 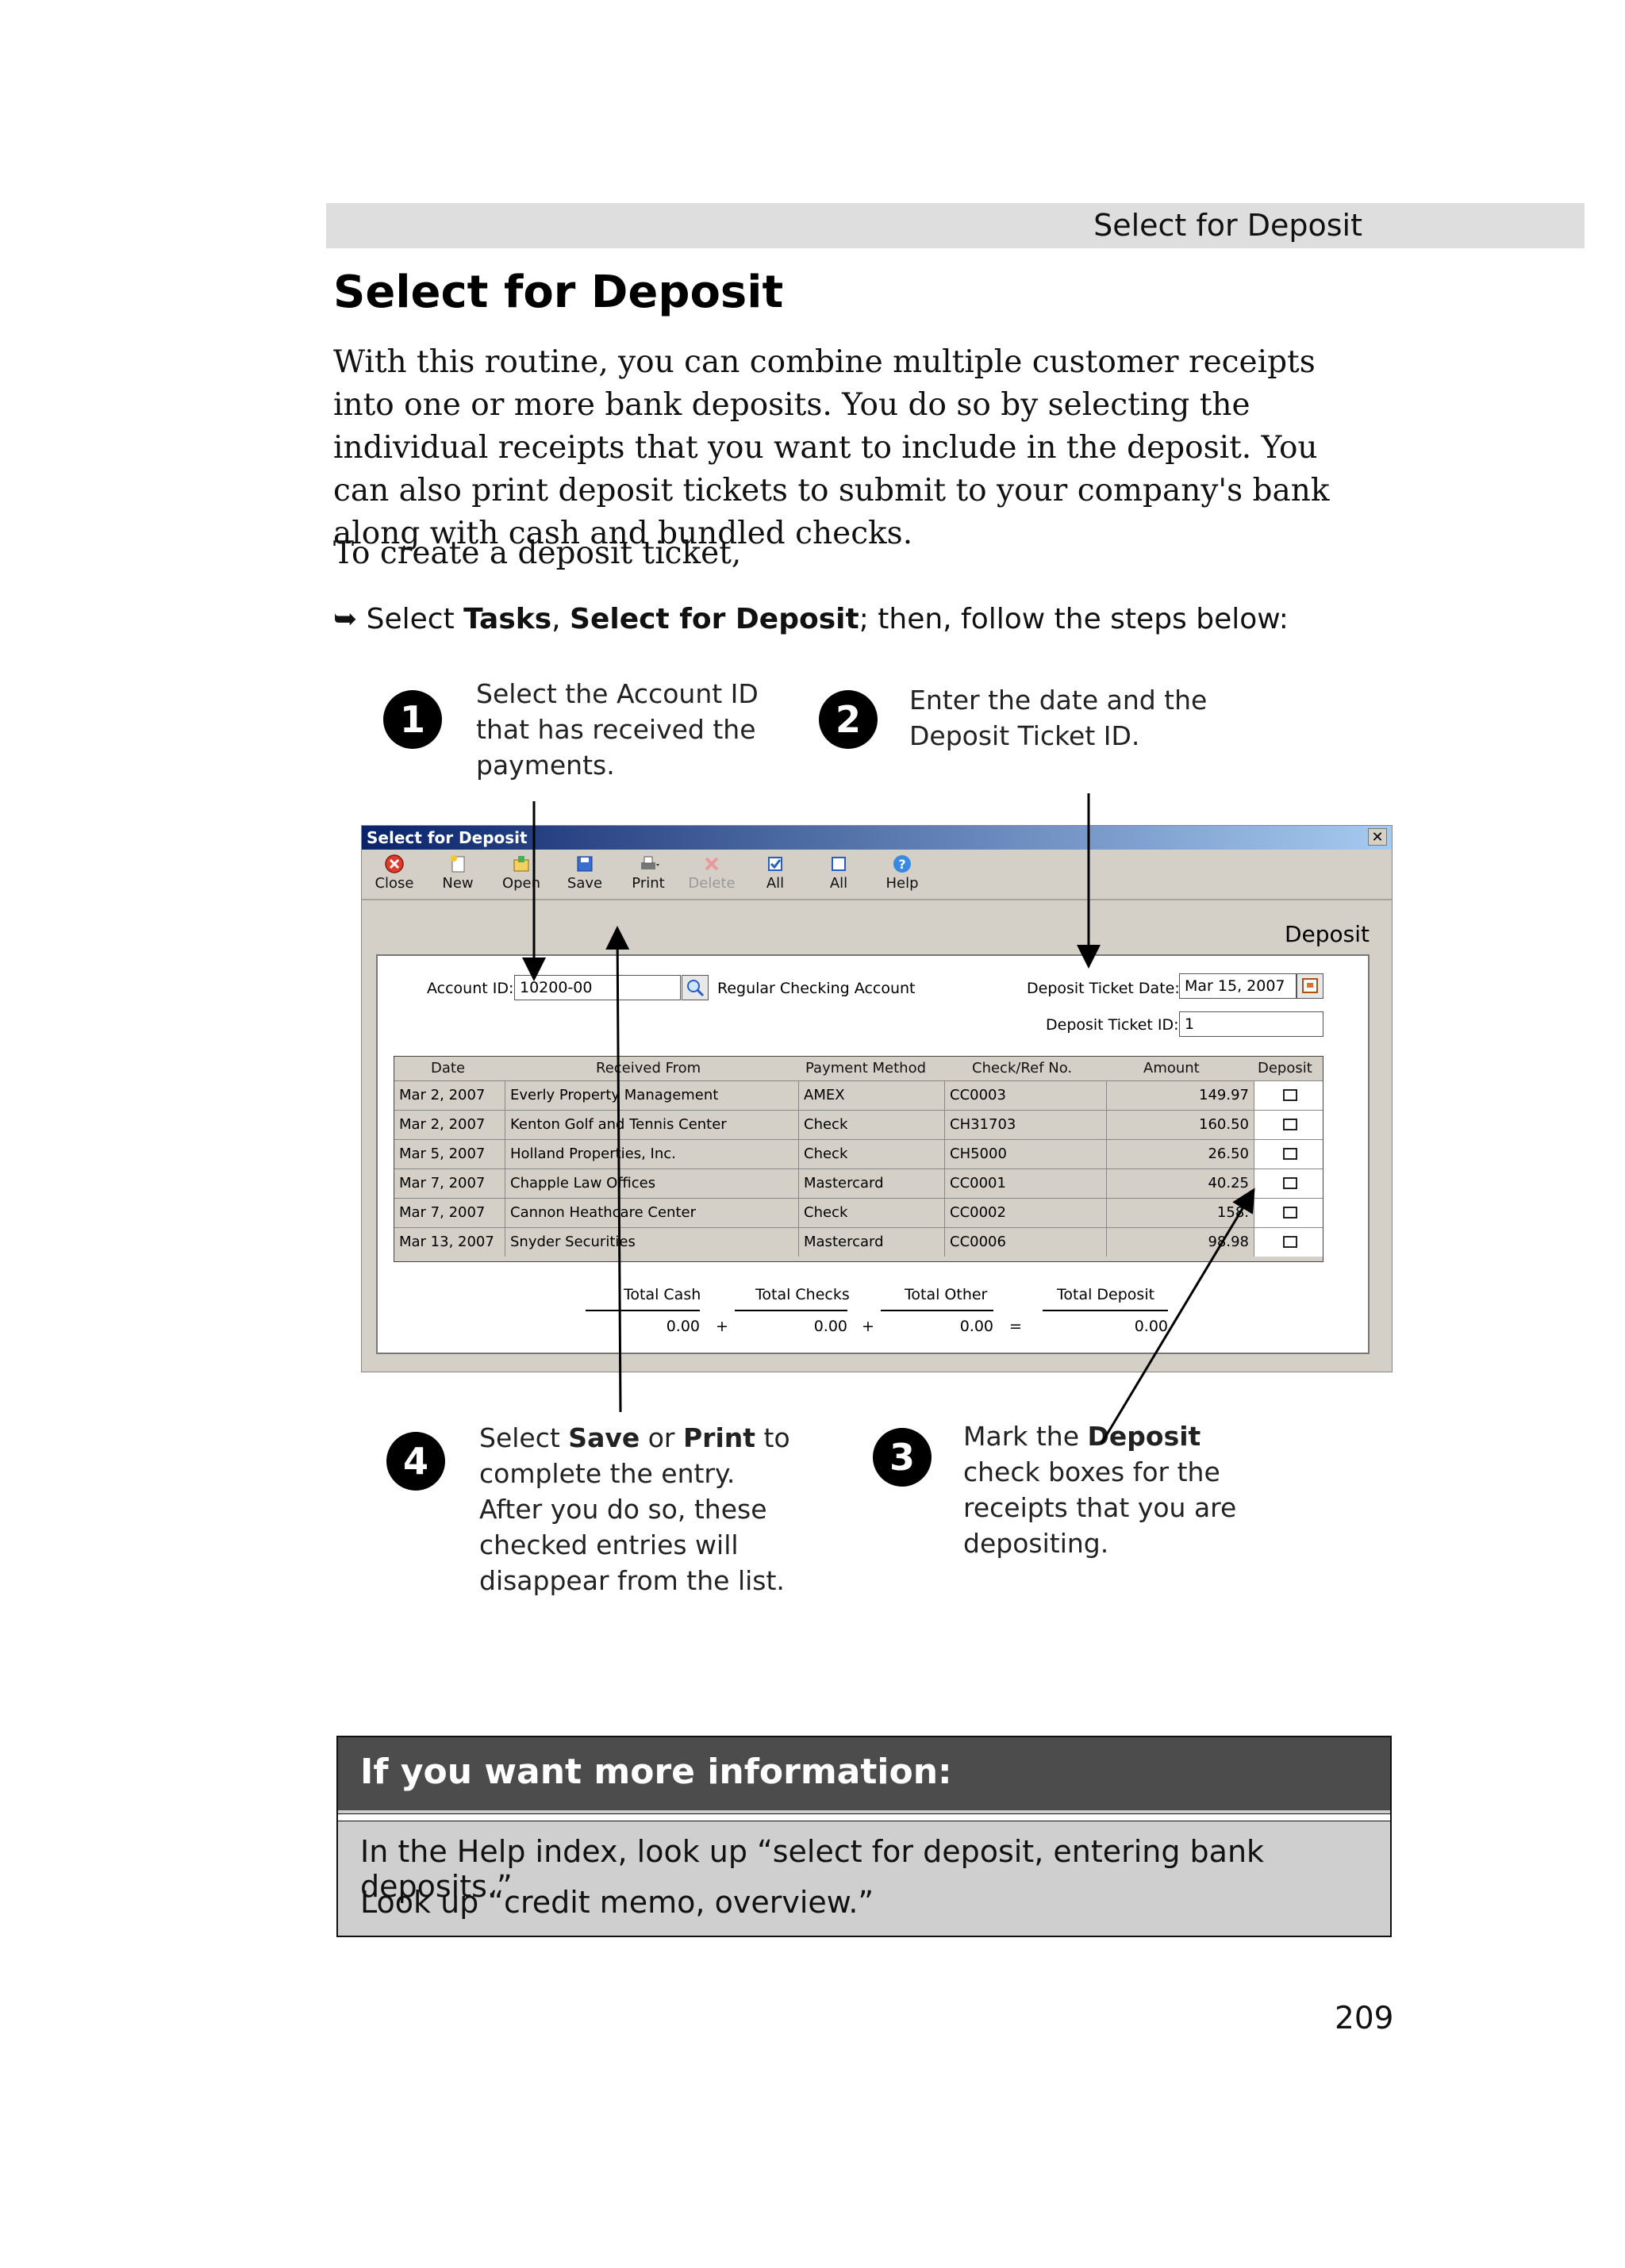 I want to click on arrow-to-deposit-checkboxes, so click(x=1177, y=1317).